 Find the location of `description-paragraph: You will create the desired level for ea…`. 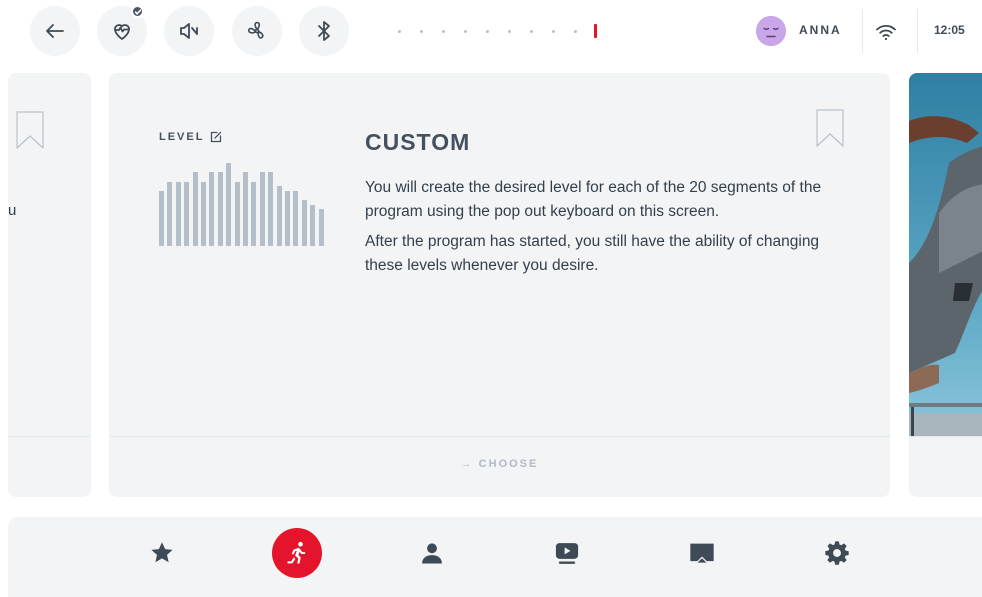

description-paragraph: You will create the desired level for ea… is located at coordinates (593, 199).